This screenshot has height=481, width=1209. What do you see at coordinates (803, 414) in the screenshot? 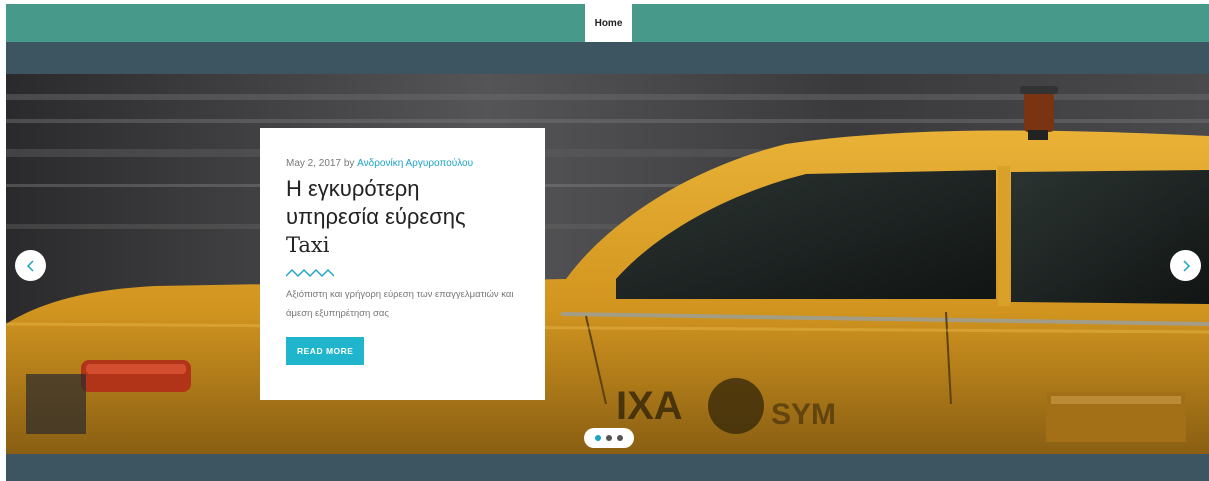
I see `svg-text: SYM` at bounding box center [803, 414].